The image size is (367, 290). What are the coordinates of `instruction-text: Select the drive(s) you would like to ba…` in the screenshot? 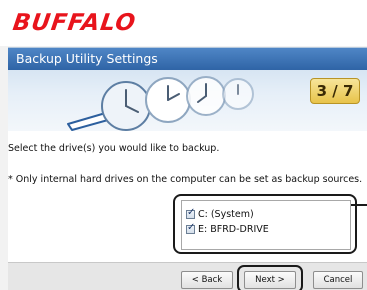 It's located at (114, 148).